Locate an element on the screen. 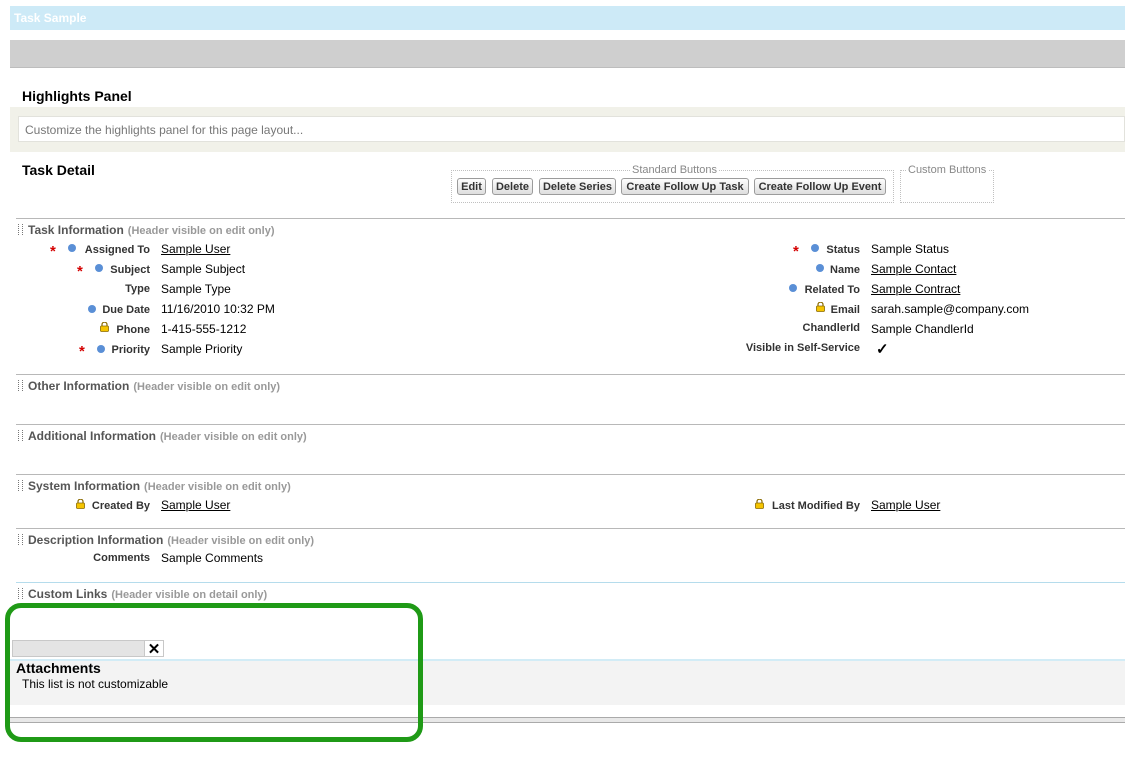  last-modified-by-link: Sample User is located at coordinates (905, 505).